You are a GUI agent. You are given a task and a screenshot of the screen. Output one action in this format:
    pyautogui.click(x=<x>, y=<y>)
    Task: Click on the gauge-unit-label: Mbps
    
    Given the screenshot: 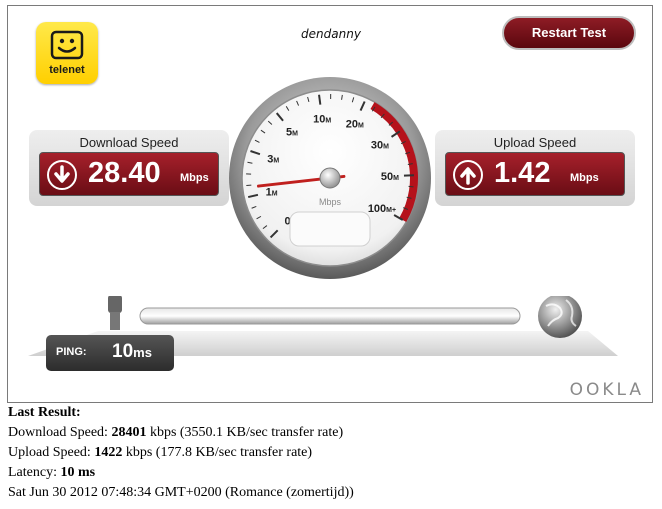 What is the action you would take?
    pyautogui.click(x=330, y=202)
    